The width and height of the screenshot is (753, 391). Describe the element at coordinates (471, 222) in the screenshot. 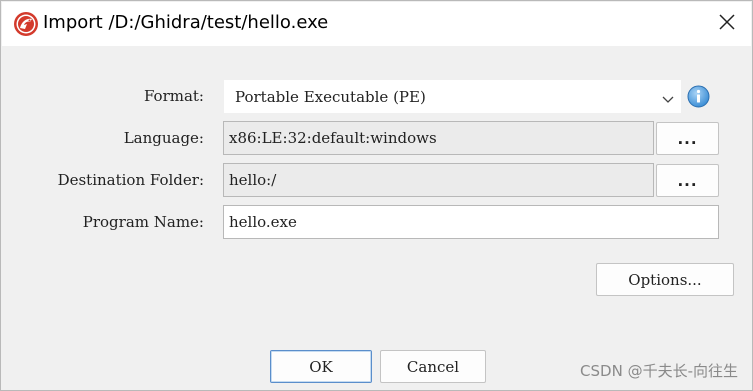

I see `program-name-input: hello.exe` at that location.